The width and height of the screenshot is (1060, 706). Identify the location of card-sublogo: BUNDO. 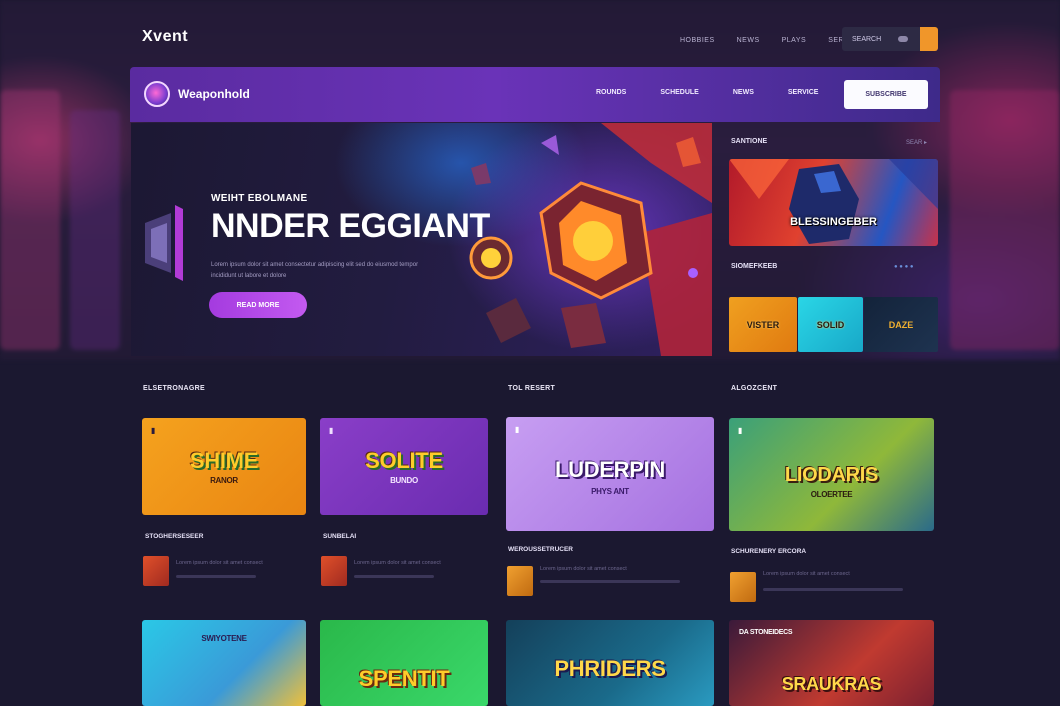
(404, 480).